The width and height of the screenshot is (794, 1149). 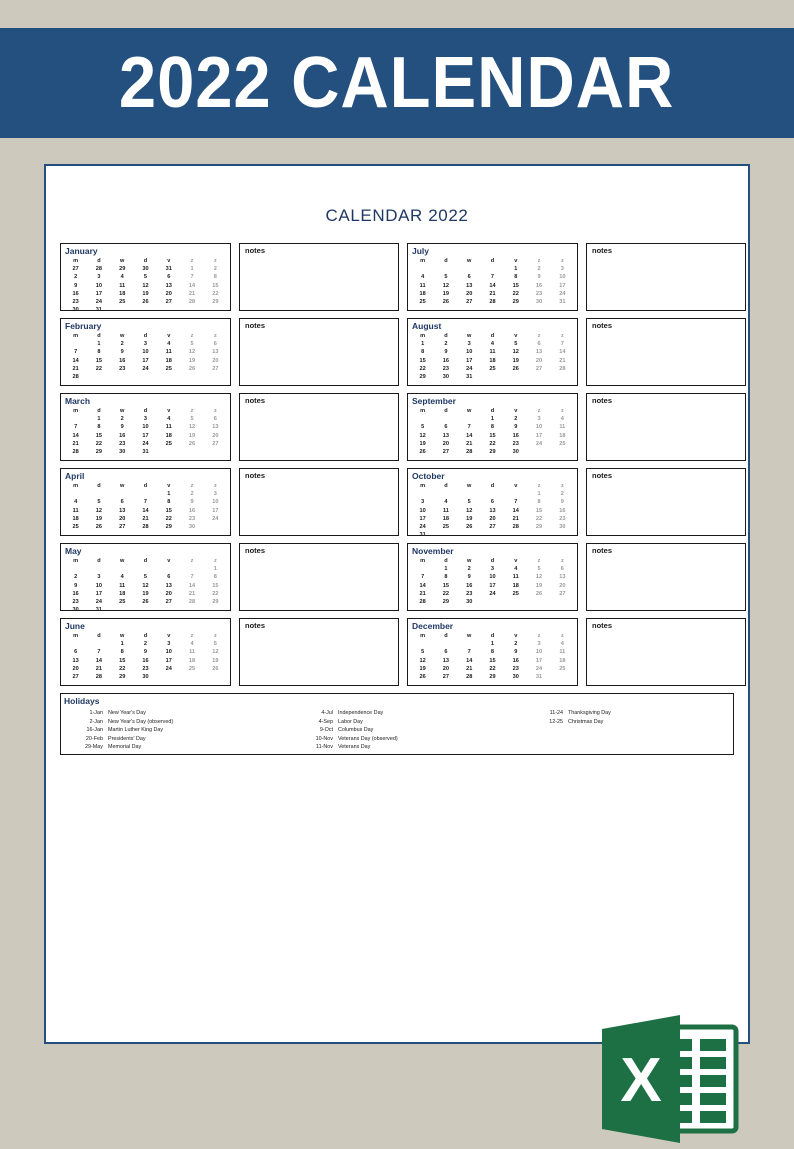 What do you see at coordinates (515, 443) in the screenshot?
I see `day-cell: 23` at bounding box center [515, 443].